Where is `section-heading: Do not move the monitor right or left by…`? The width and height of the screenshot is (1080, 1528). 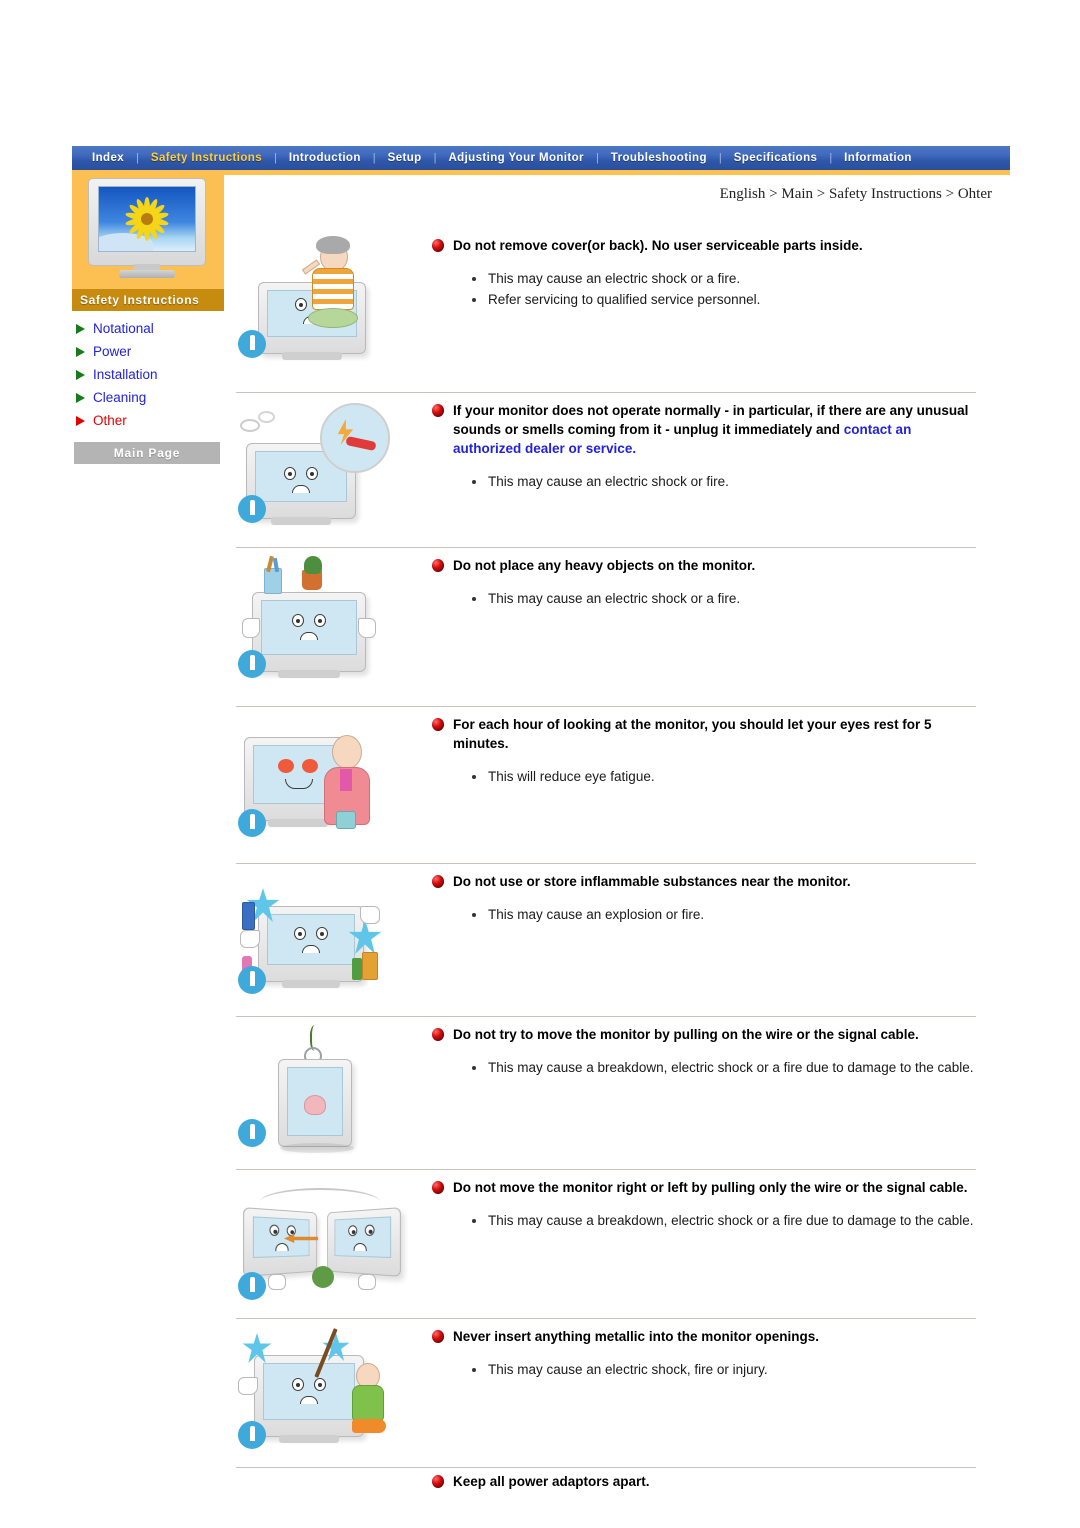
section-heading: Do not move the monitor right or left by… is located at coordinates (710, 1187).